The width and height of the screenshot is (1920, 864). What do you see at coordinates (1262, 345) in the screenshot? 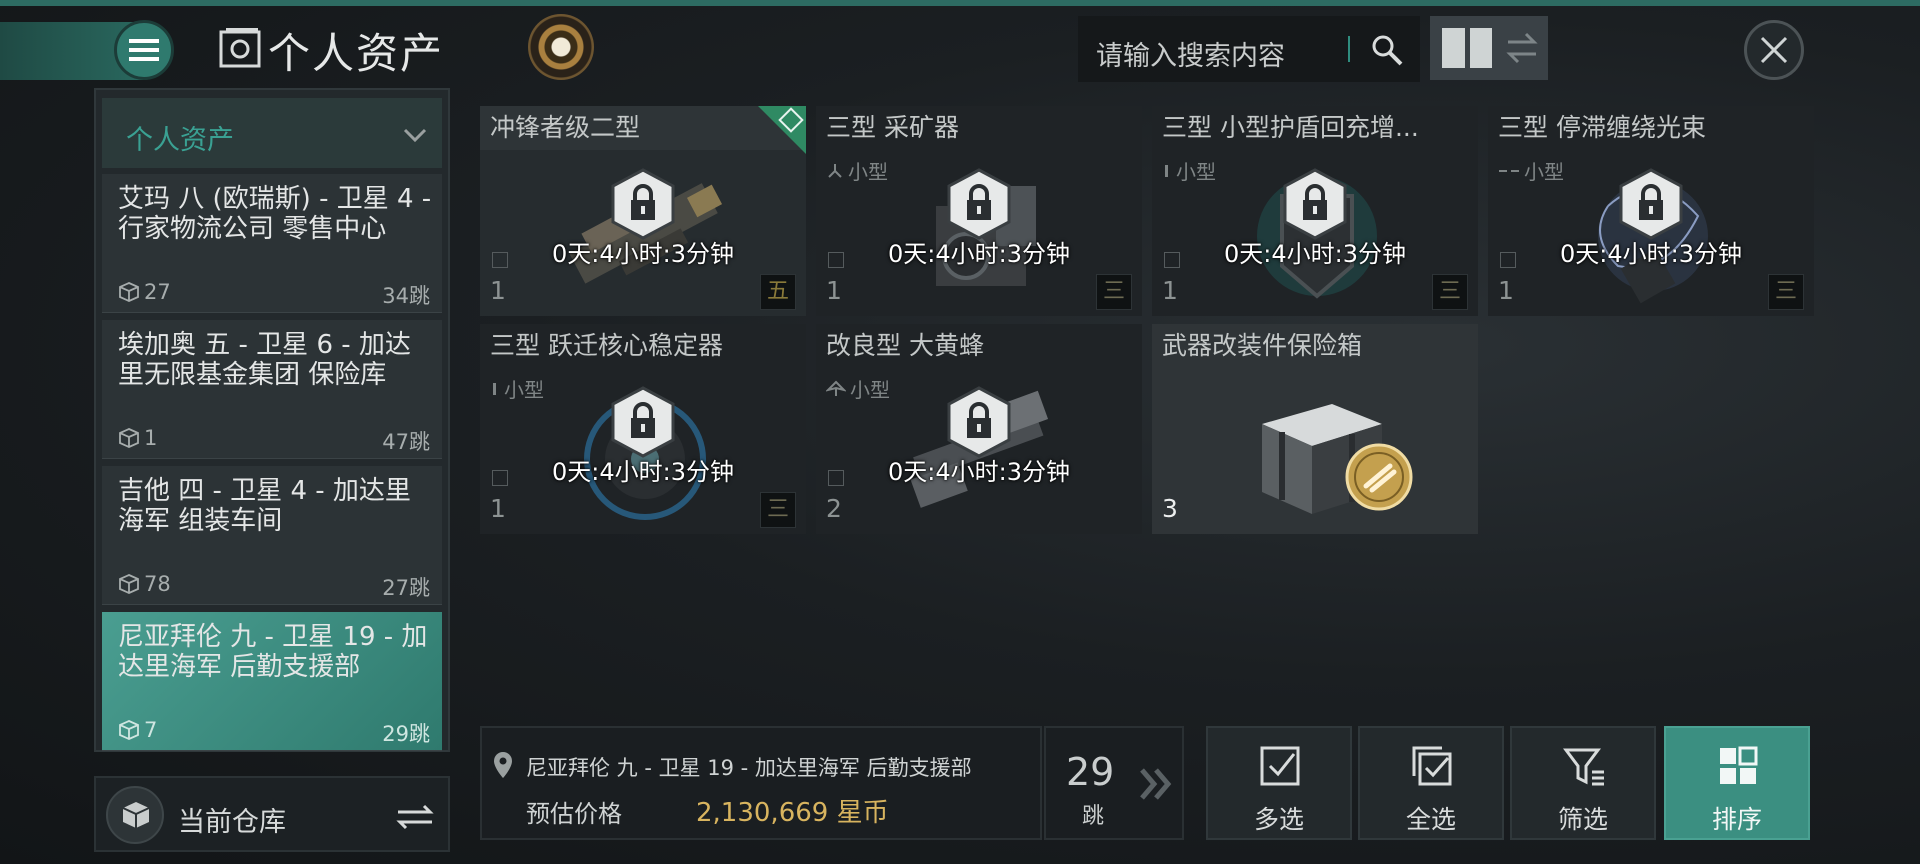
I see `item-title: 武器改装件保险箱` at bounding box center [1262, 345].